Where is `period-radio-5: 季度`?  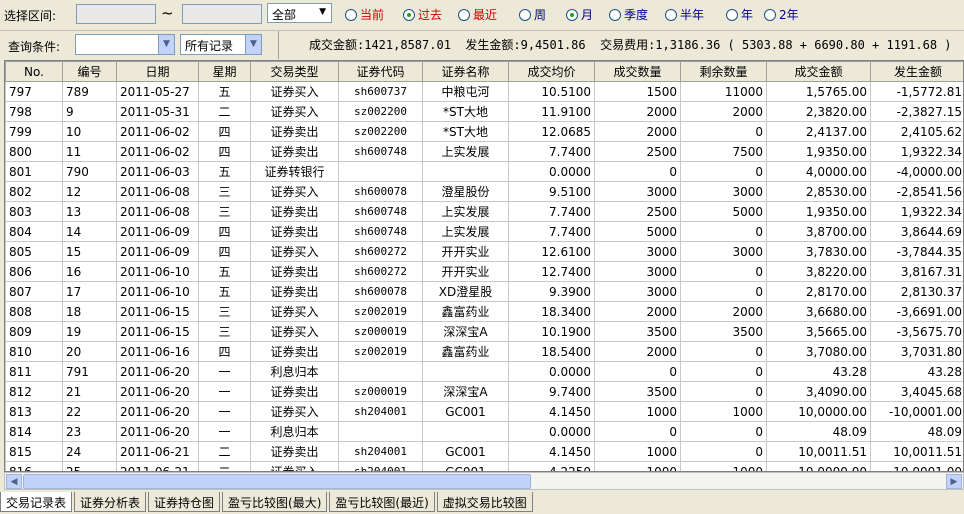 period-radio-5: 季度 is located at coordinates (628, 14).